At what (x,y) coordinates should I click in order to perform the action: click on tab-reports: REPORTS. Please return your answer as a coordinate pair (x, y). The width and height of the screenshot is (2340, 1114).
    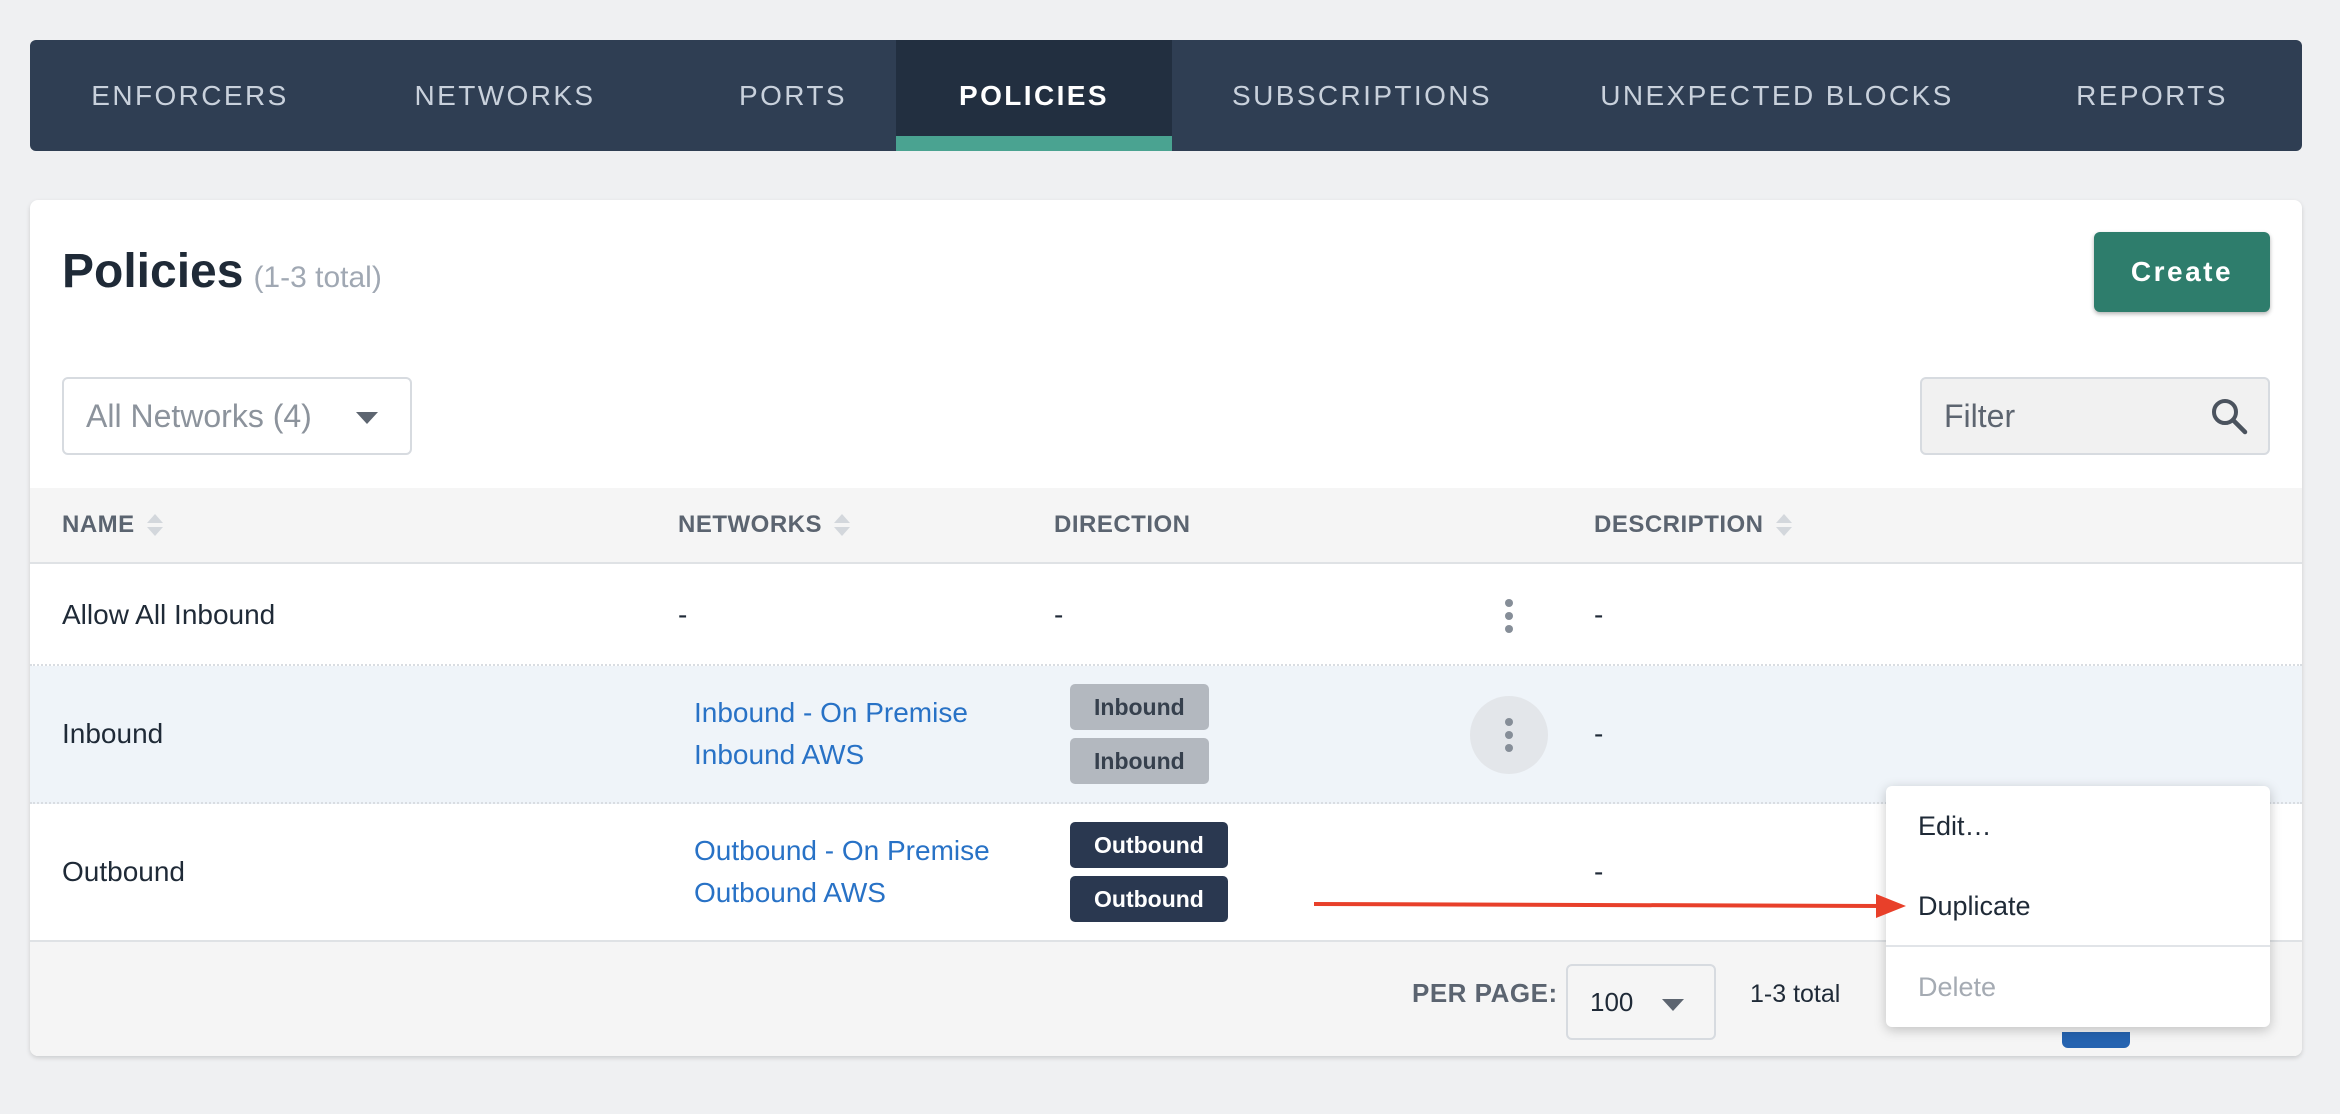
    Looking at the image, I should click on (2152, 95).